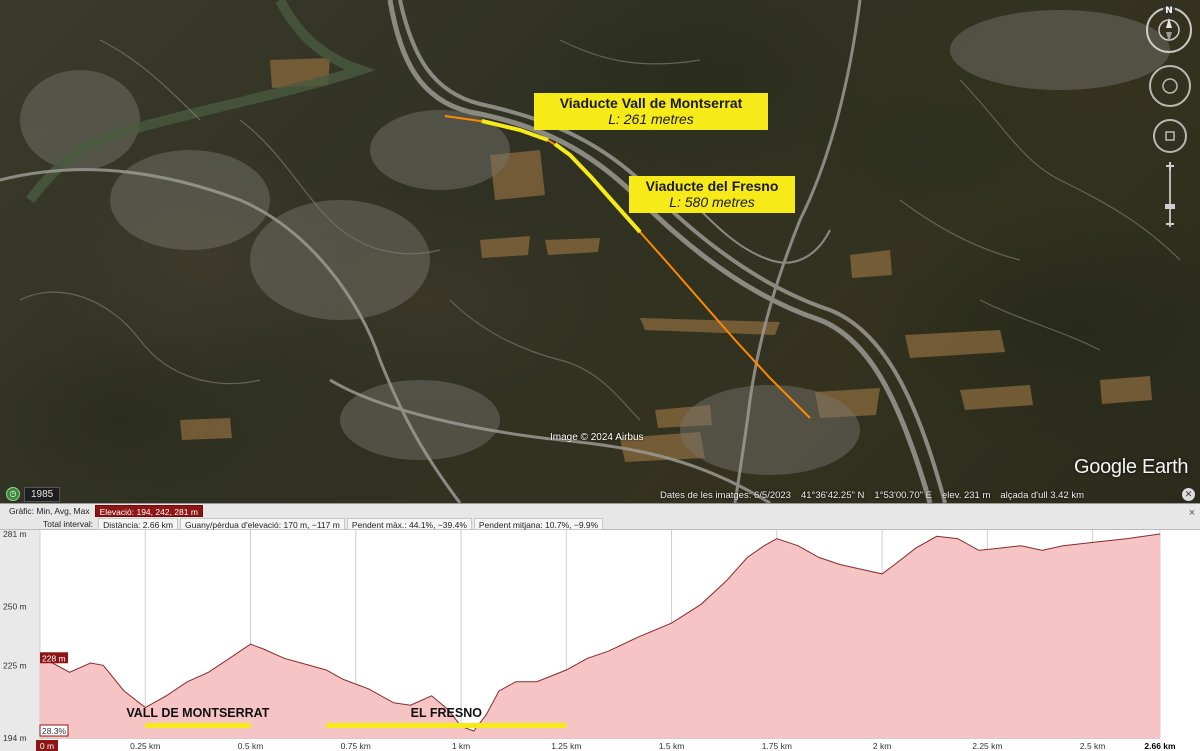  What do you see at coordinates (1131, 467) in the screenshot?
I see `google-earth-logo: Google Earth` at bounding box center [1131, 467].